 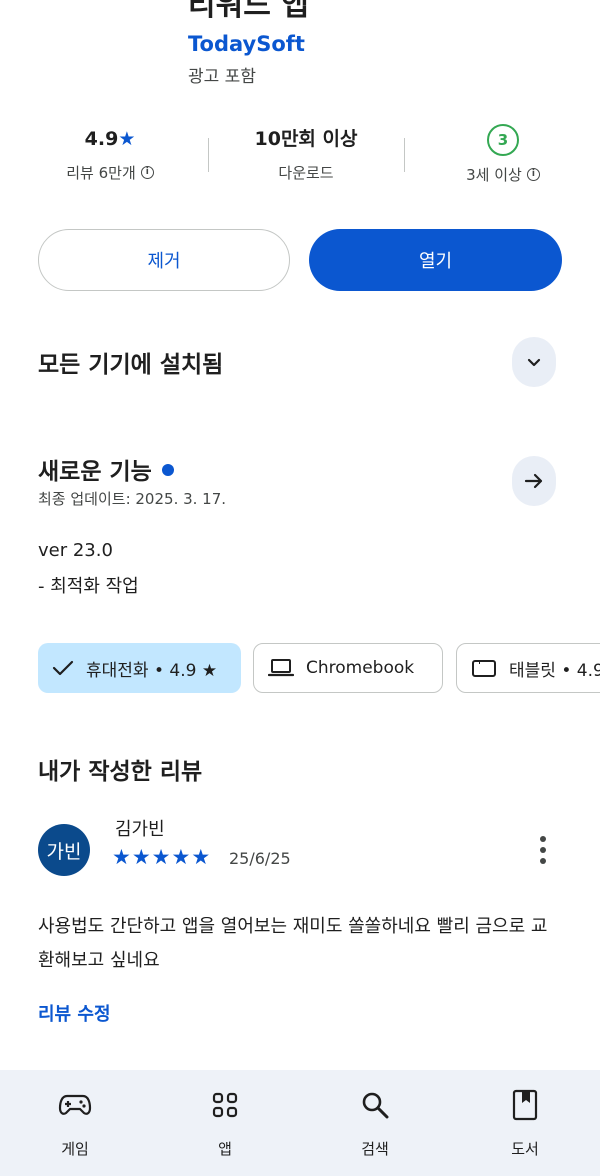 What do you see at coordinates (525, 1105) in the screenshot?
I see `book-icon` at bounding box center [525, 1105].